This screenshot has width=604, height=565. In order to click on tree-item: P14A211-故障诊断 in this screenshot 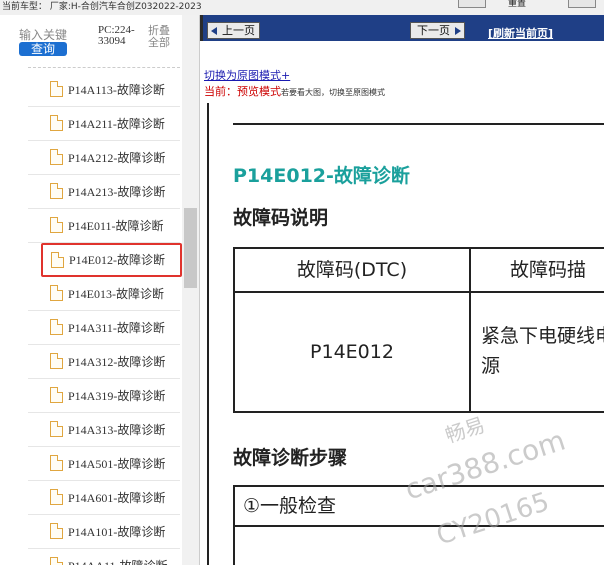, I will do `click(104, 124)`.